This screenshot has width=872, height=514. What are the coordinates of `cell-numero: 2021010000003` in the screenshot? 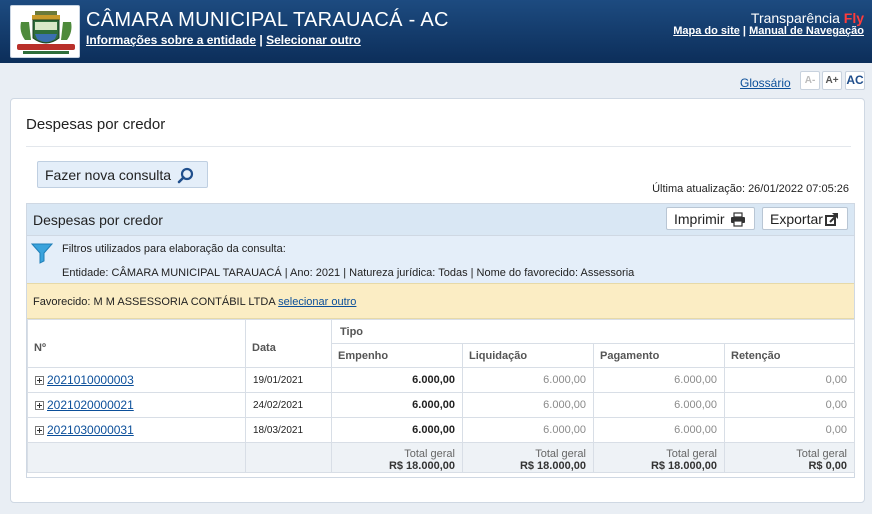 It's located at (136, 380).